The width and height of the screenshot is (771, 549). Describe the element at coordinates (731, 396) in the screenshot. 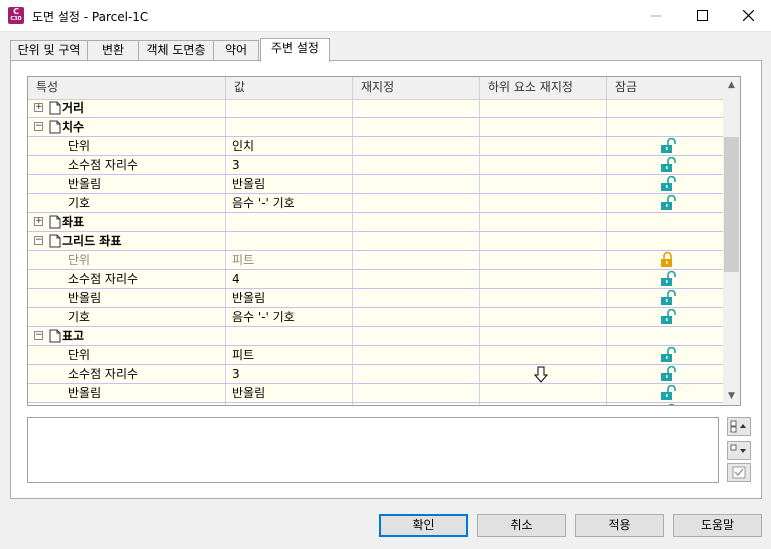

I see `scroll-down-icon: ▼` at that location.